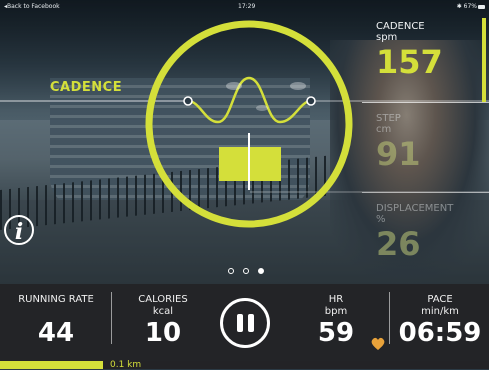 The image size is (489, 370). I want to click on metric-displacement: DISPLACEMENT % 26, so click(414, 232).